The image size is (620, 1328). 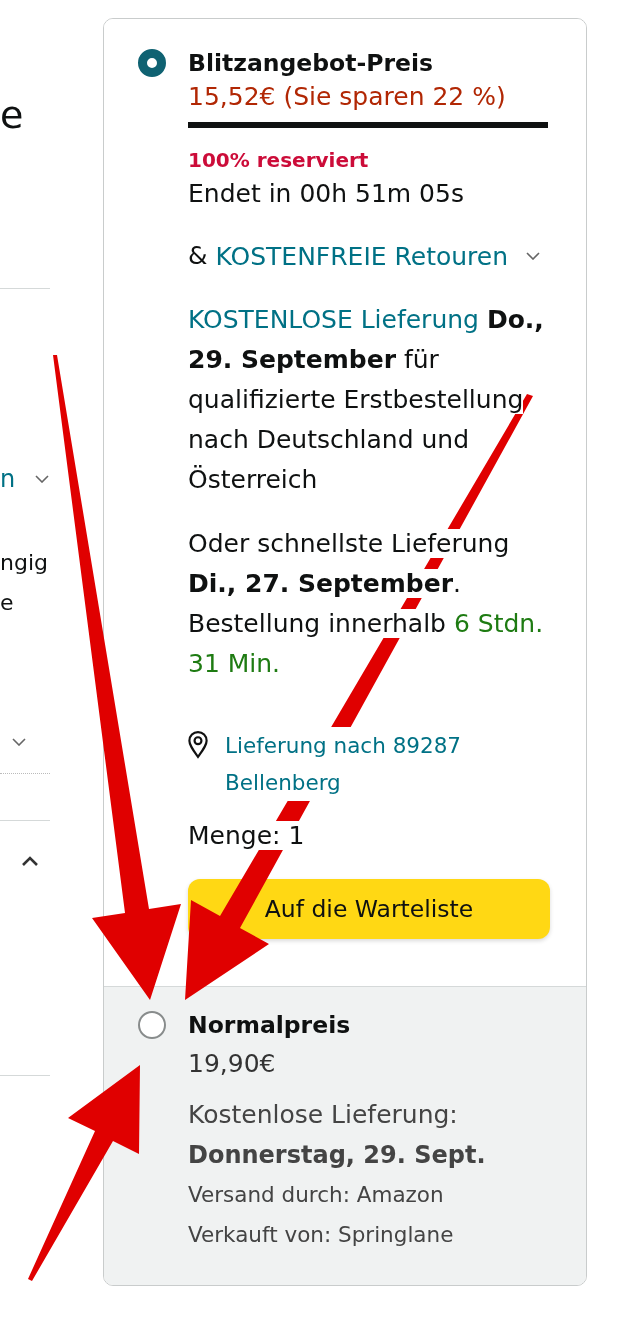 What do you see at coordinates (198, 745) in the screenshot?
I see `location-pin-icon` at bounding box center [198, 745].